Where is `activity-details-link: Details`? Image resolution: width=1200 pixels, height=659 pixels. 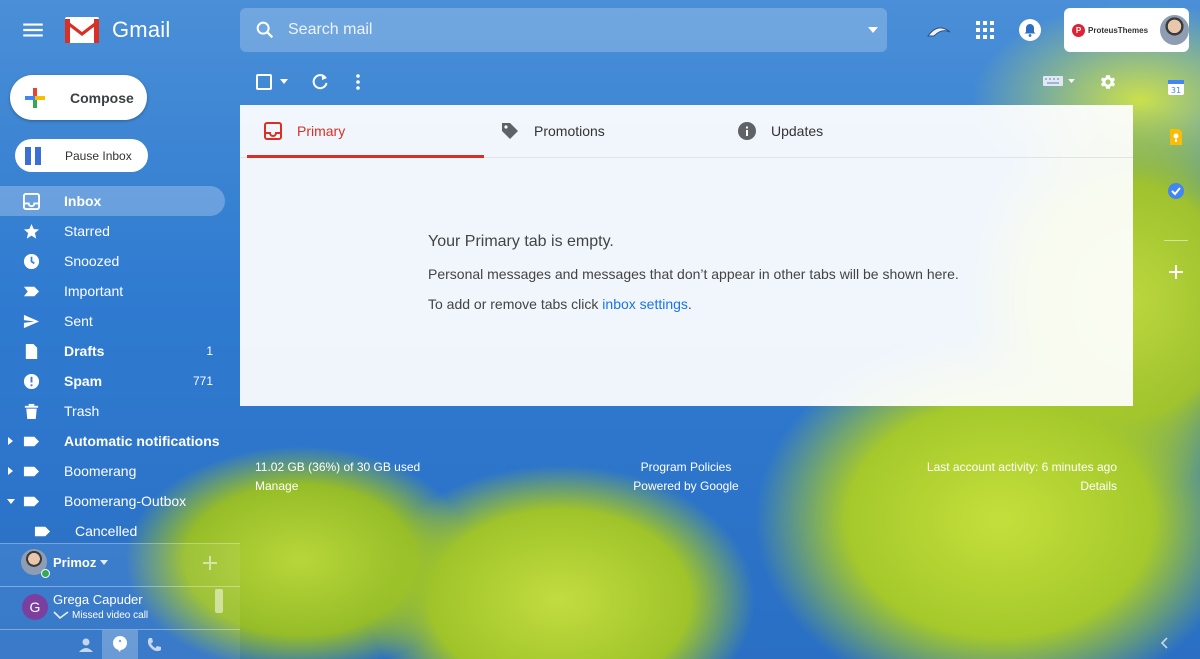
activity-details-link: Details is located at coordinates (998, 486).